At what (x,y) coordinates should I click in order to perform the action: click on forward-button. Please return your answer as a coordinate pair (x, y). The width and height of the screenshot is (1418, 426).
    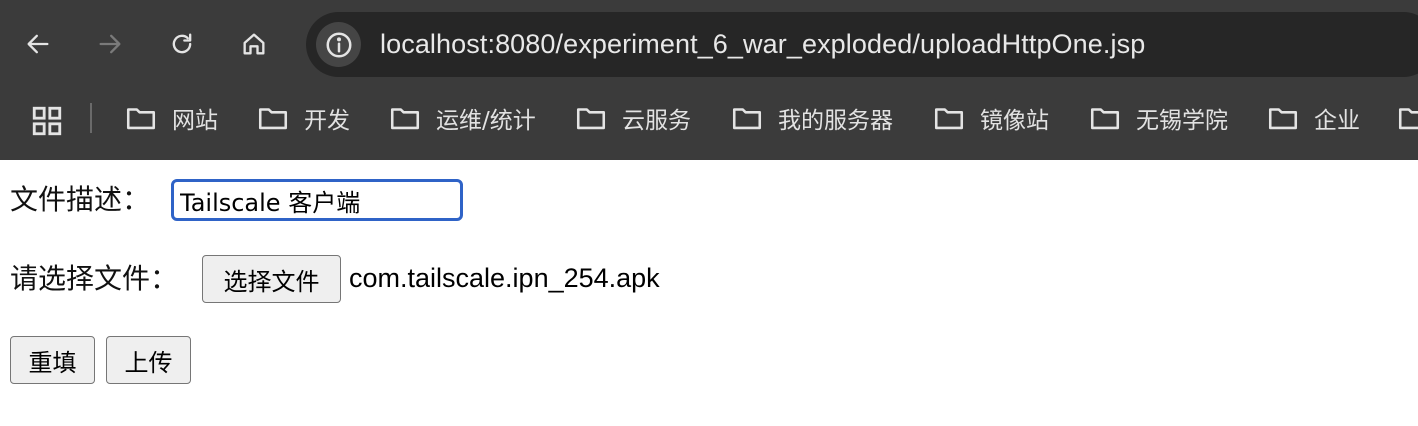
    Looking at the image, I should click on (110, 44).